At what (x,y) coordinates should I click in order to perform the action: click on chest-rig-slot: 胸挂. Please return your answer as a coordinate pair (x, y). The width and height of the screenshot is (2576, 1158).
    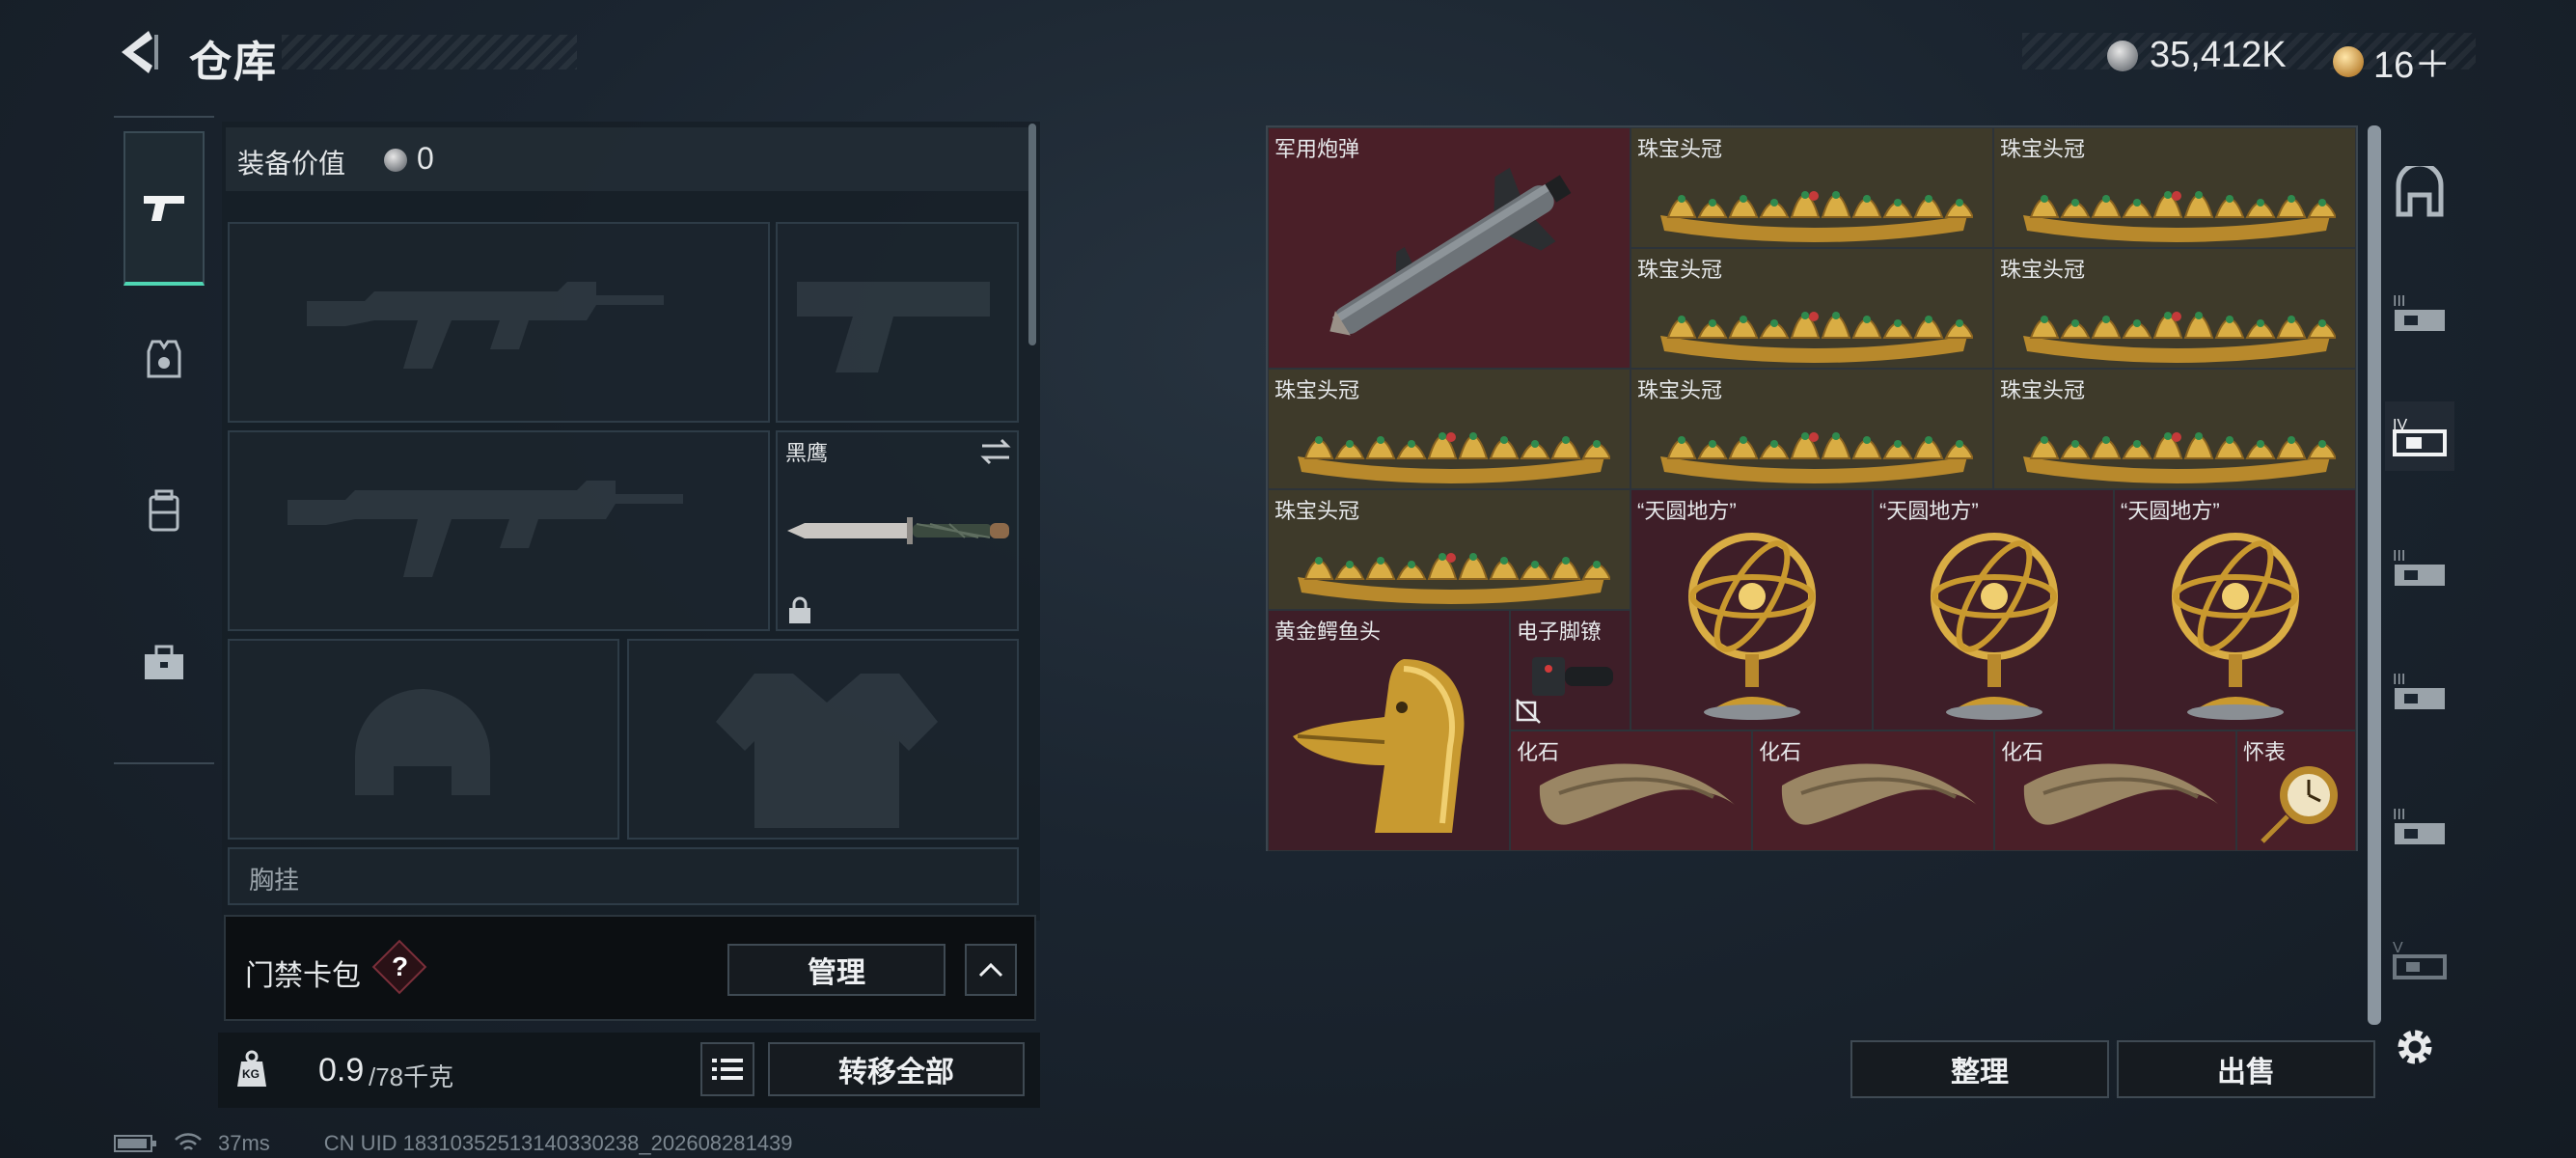
    Looking at the image, I should click on (623, 876).